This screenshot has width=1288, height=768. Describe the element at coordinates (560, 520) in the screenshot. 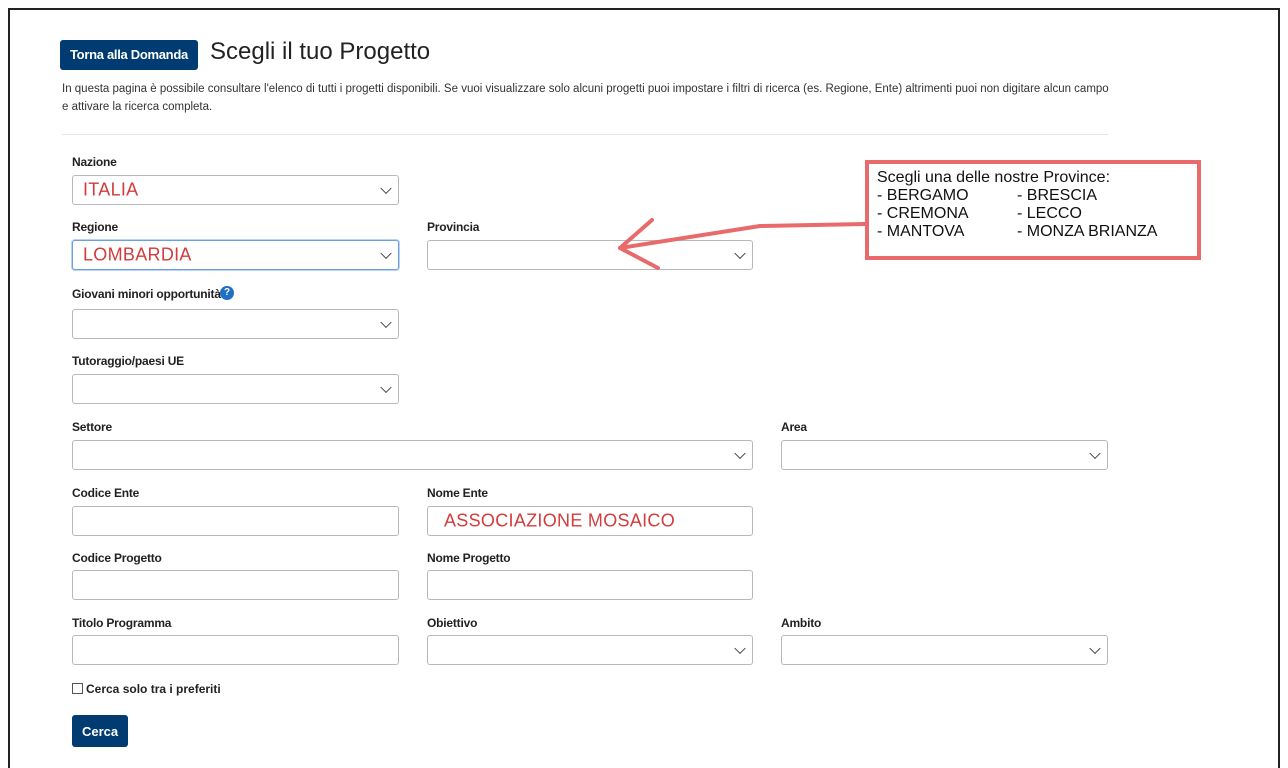

I see `nome-ente-value: ASSOCIAZIONE MOSAICO` at that location.